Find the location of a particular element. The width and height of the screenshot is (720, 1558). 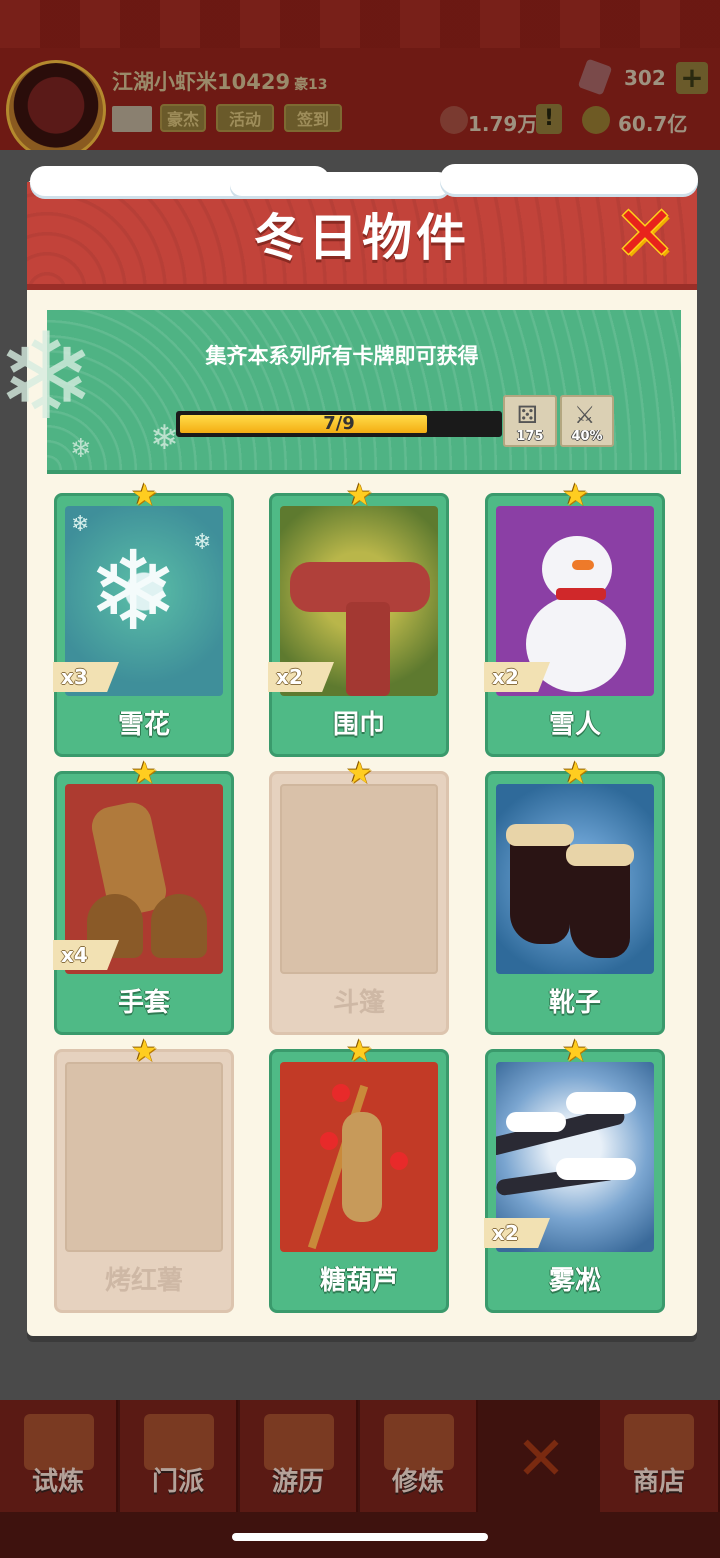

snowman-scarf is located at coordinates (581, 594).